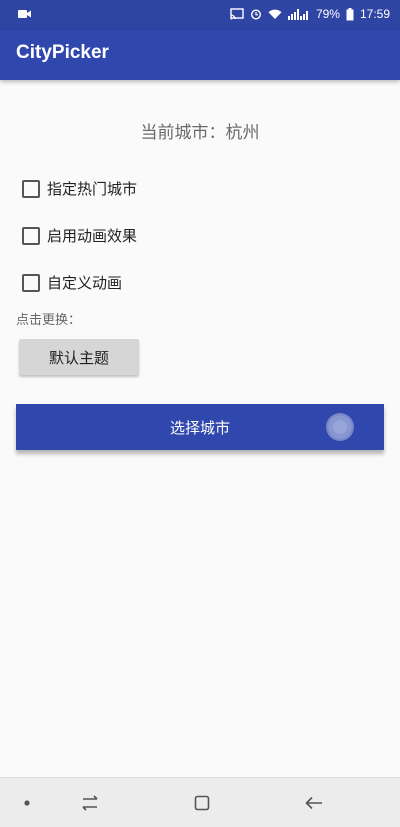 The image size is (400, 827). I want to click on checkbox-hot-cities: 指定热门城市, so click(79, 188).